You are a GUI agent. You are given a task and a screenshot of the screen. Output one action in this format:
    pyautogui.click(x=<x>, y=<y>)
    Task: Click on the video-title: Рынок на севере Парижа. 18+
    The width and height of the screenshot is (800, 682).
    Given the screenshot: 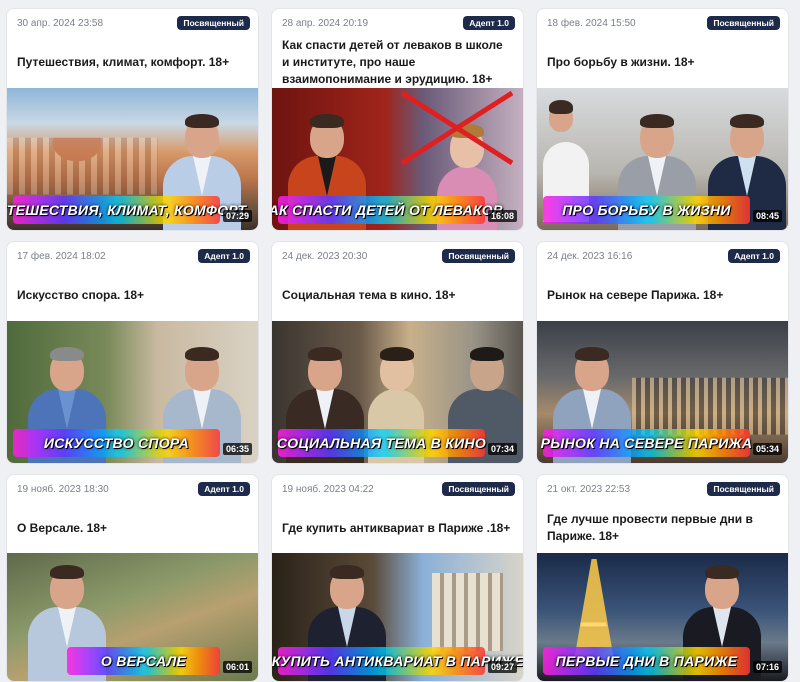 What is the action you would take?
    pyautogui.click(x=662, y=292)
    